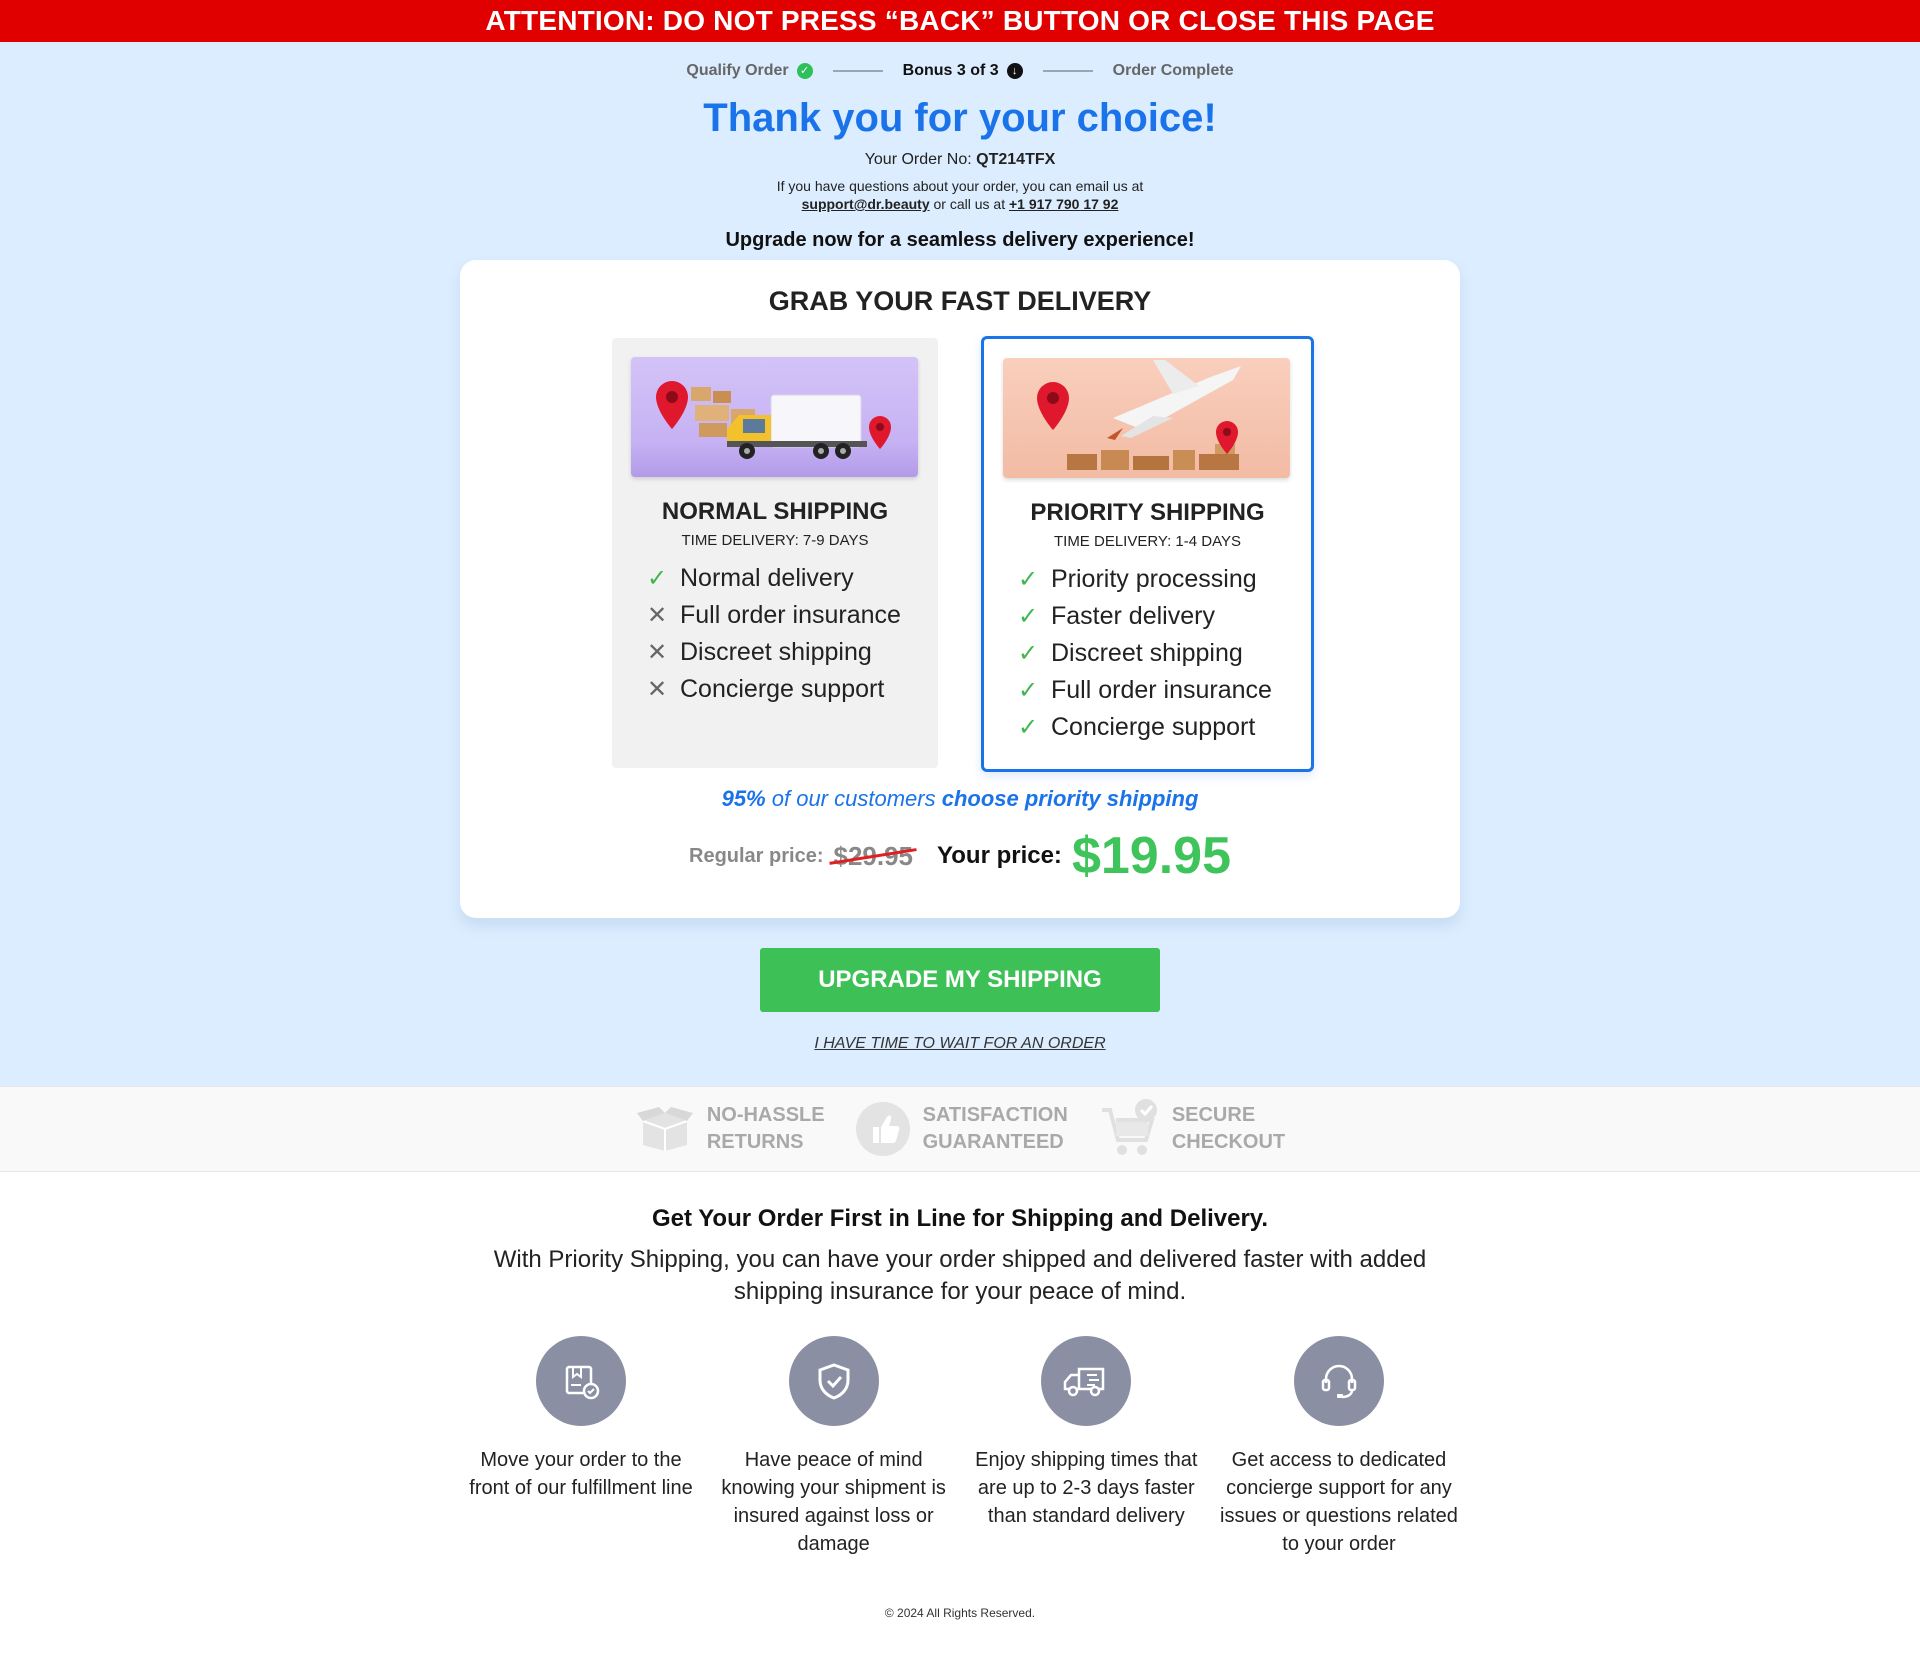  I want to click on list-item: ✓ Normal delivery, so click(773, 578).